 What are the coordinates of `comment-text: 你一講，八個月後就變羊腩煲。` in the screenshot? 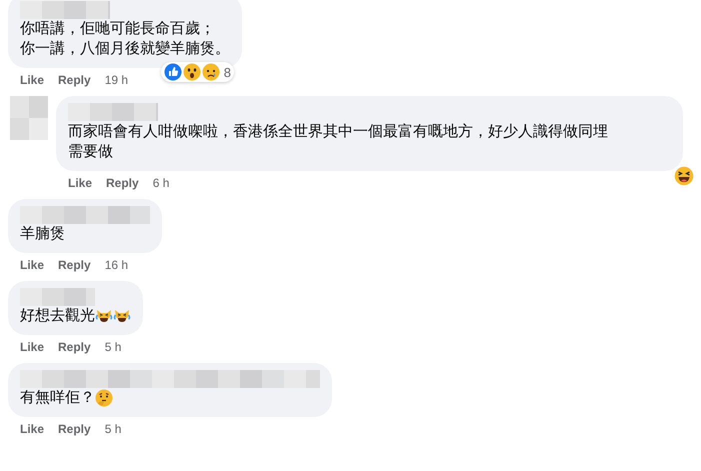 It's located at (125, 49).